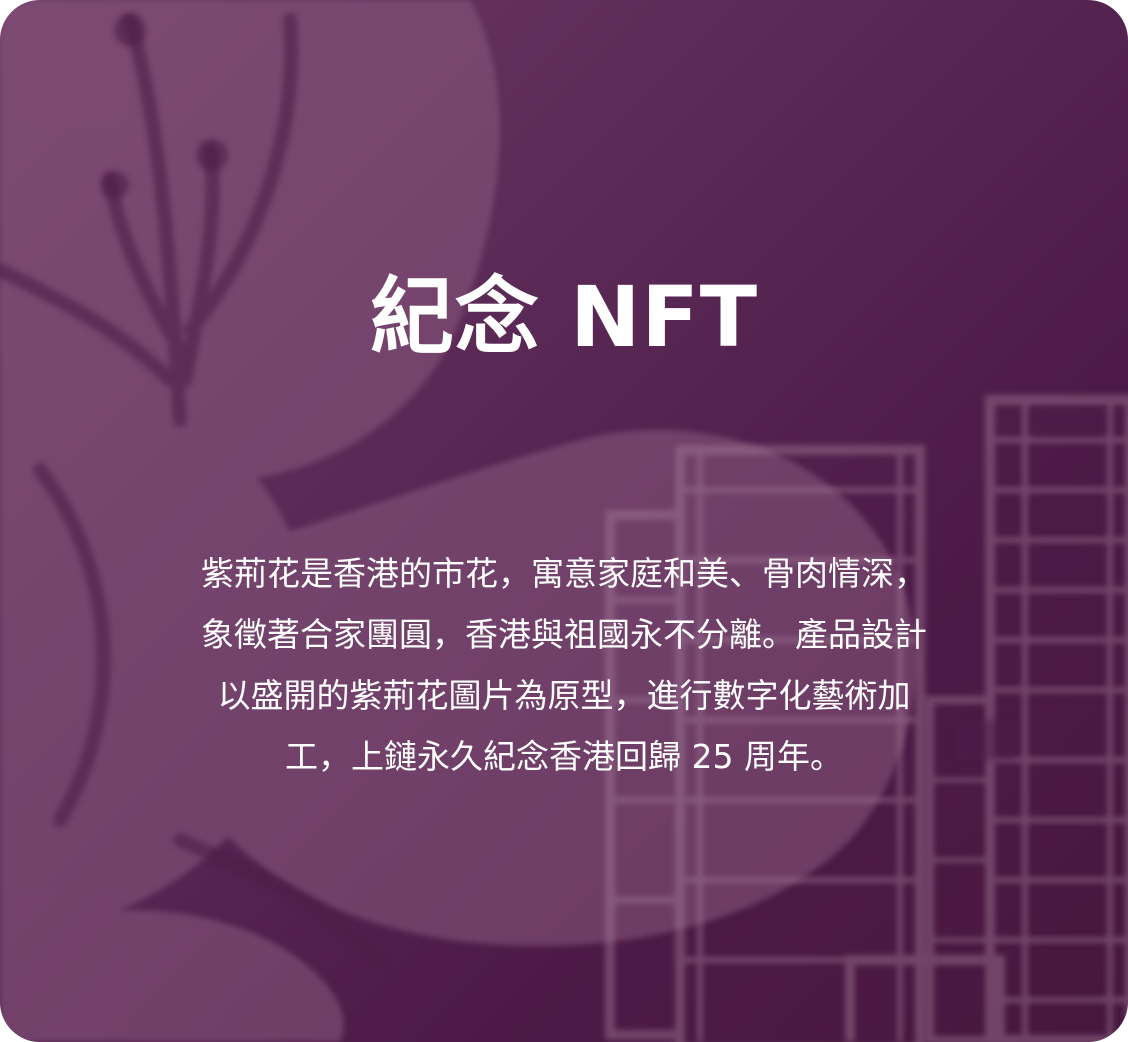 The height and width of the screenshot is (1042, 1128). What do you see at coordinates (564, 695) in the screenshot?
I see `description-line: 以盛開的紫荊花圖片為原型，進行數字化藝術加` at bounding box center [564, 695].